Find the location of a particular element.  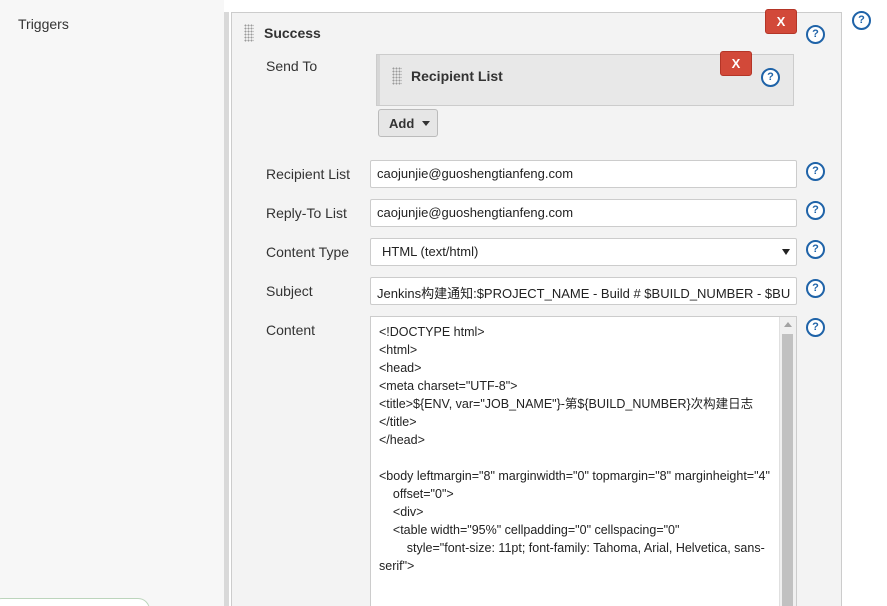

success-help-icon: ? is located at coordinates (815, 34).